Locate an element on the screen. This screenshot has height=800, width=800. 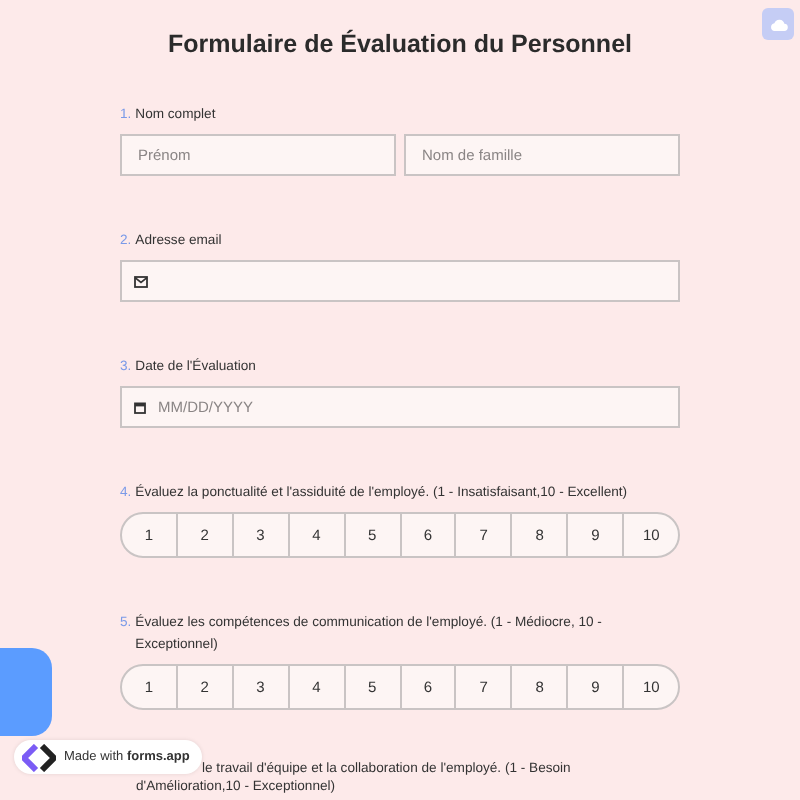
logo-icon is located at coordinates (39, 757).